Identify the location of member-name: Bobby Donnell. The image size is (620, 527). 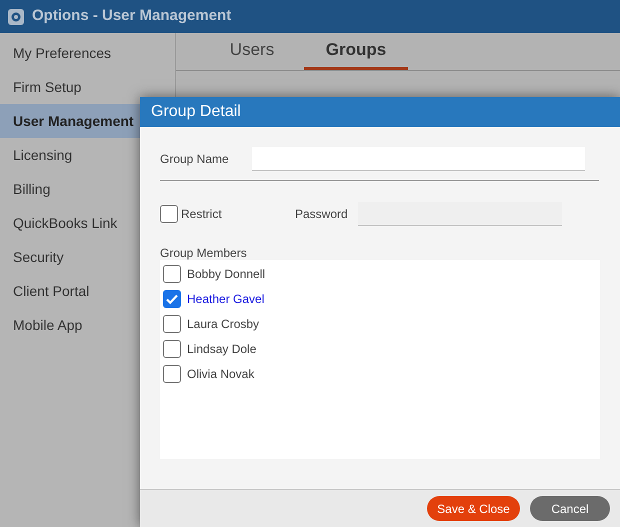
(226, 274).